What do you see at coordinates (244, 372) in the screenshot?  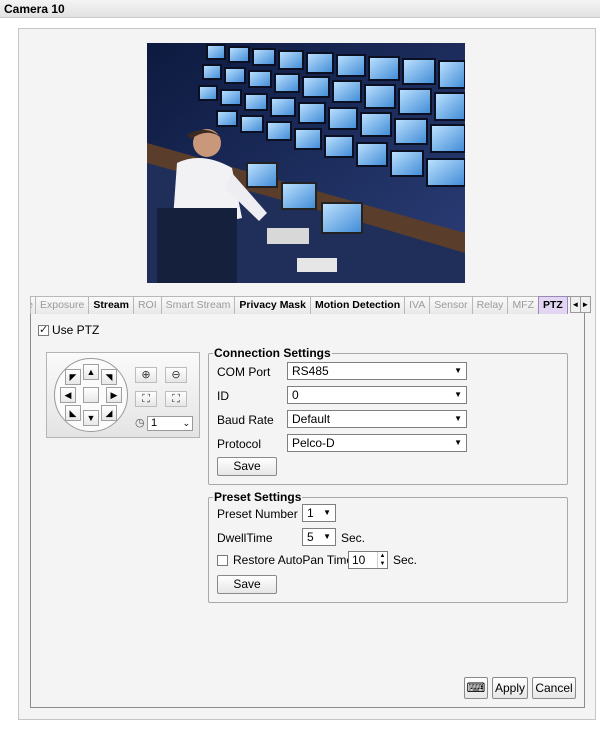 I see `com-port-label: COM Port` at bounding box center [244, 372].